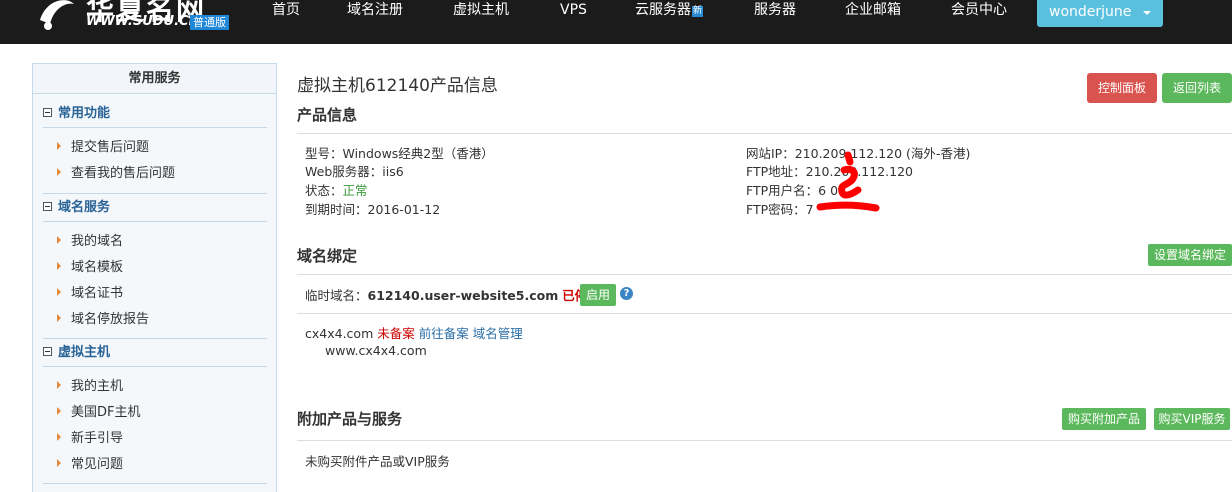 The width and height of the screenshot is (1232, 492). Describe the element at coordinates (373, 209) in the screenshot. I see `expiry-date: 到期时间：2016-01-12` at that location.